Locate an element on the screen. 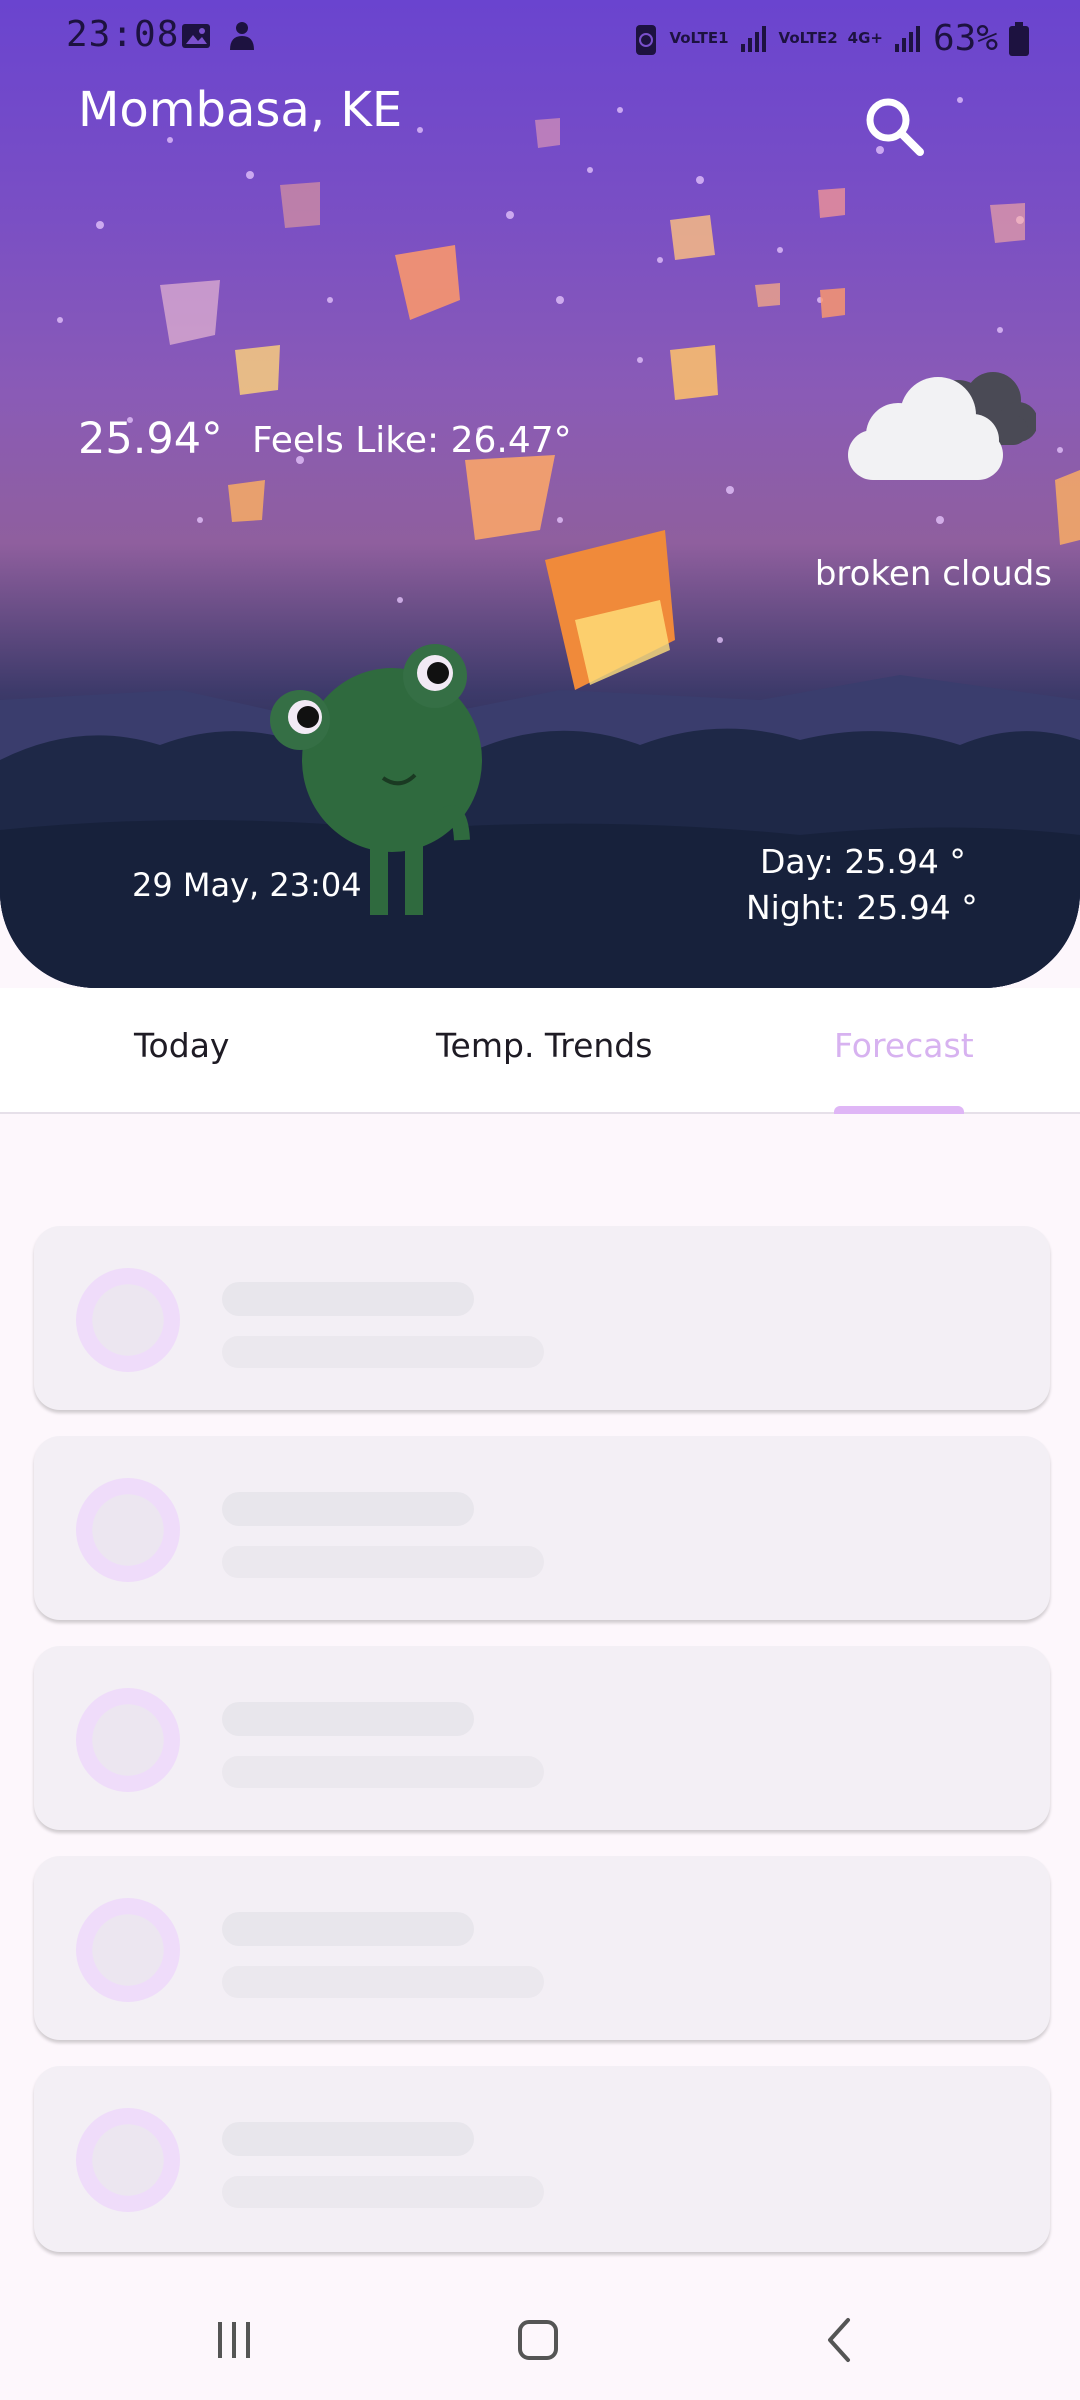 The width and height of the screenshot is (1080, 2400). signal-sim1-icon is located at coordinates (753, 38).